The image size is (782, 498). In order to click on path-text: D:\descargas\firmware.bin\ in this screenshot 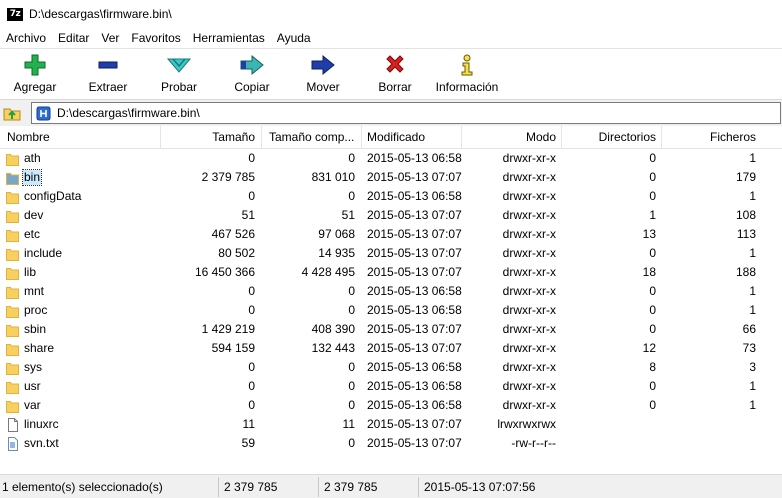, I will do `click(128, 113)`.